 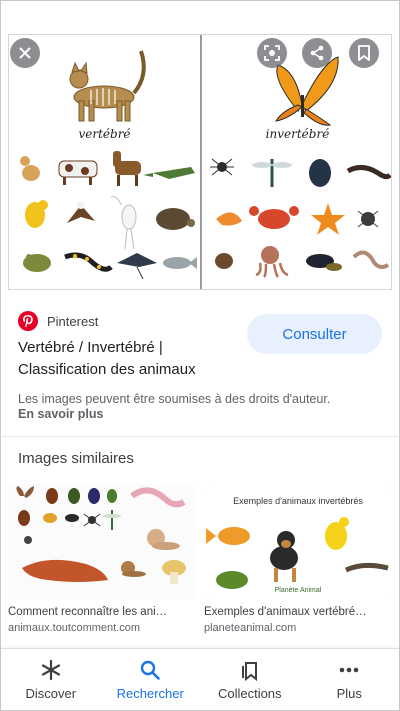 What do you see at coordinates (324, 262) in the screenshot?
I see `mussel-icon` at bounding box center [324, 262].